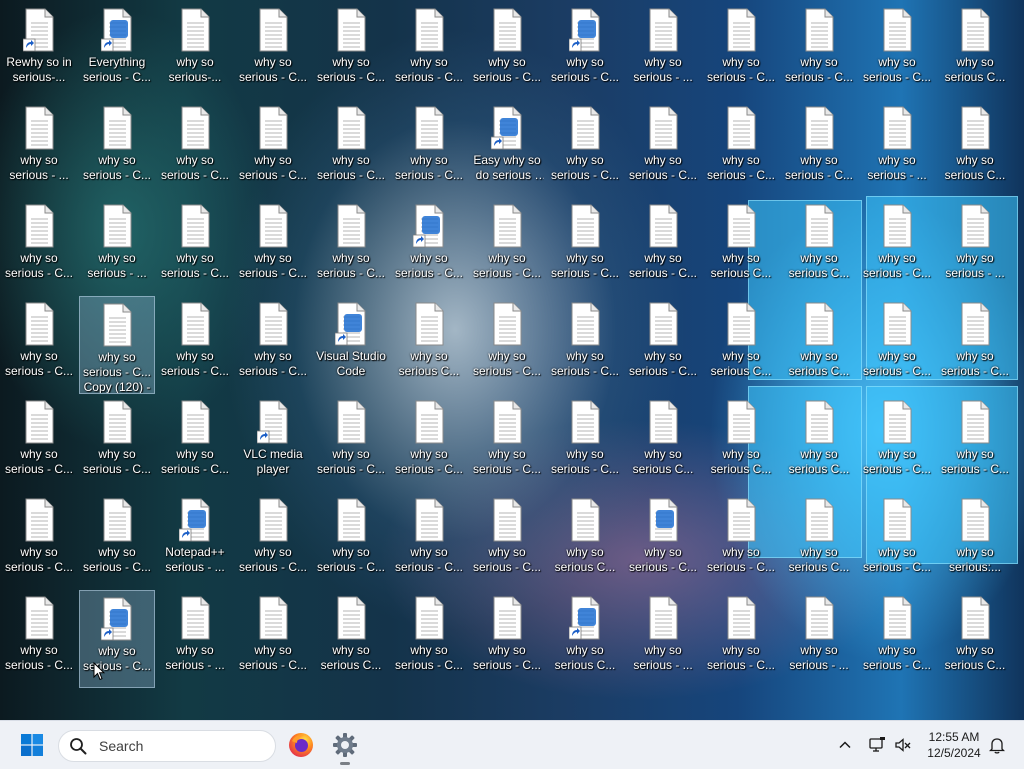 This screenshot has height=769, width=1024. What do you see at coordinates (301, 745) in the screenshot?
I see `taskbar-firefox-button` at bounding box center [301, 745].